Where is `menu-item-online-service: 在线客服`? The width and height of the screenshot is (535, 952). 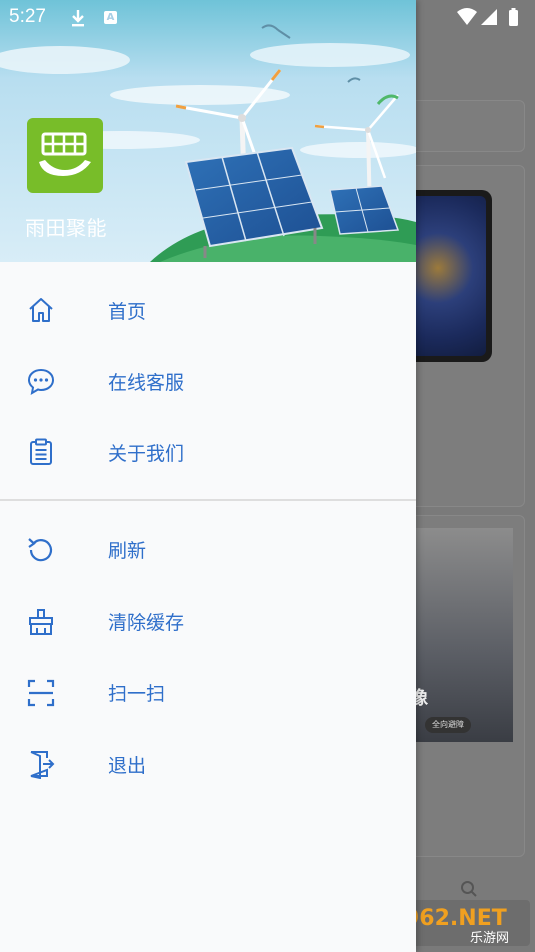
menu-item-online-service: 在线客服 is located at coordinates (208, 381).